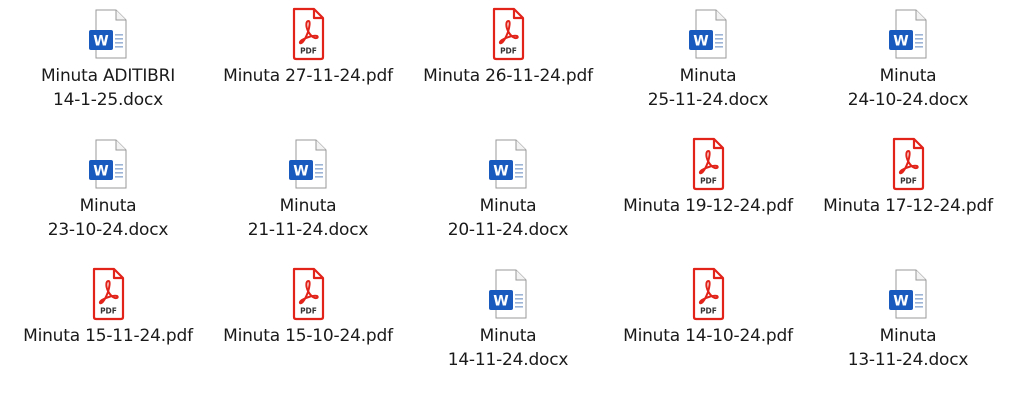  Describe the element at coordinates (508, 65) in the screenshot. I see `file-item: PDF Minuta 26-11-24.pdf` at that location.